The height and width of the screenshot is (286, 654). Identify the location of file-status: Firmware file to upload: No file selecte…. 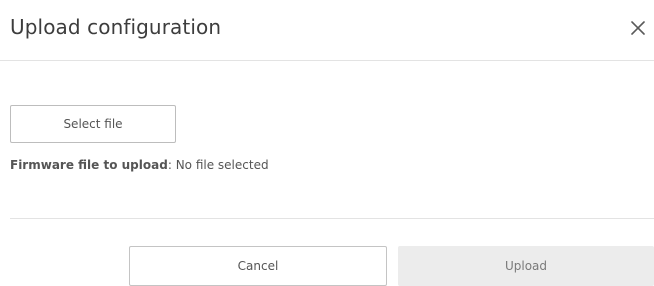
(139, 165).